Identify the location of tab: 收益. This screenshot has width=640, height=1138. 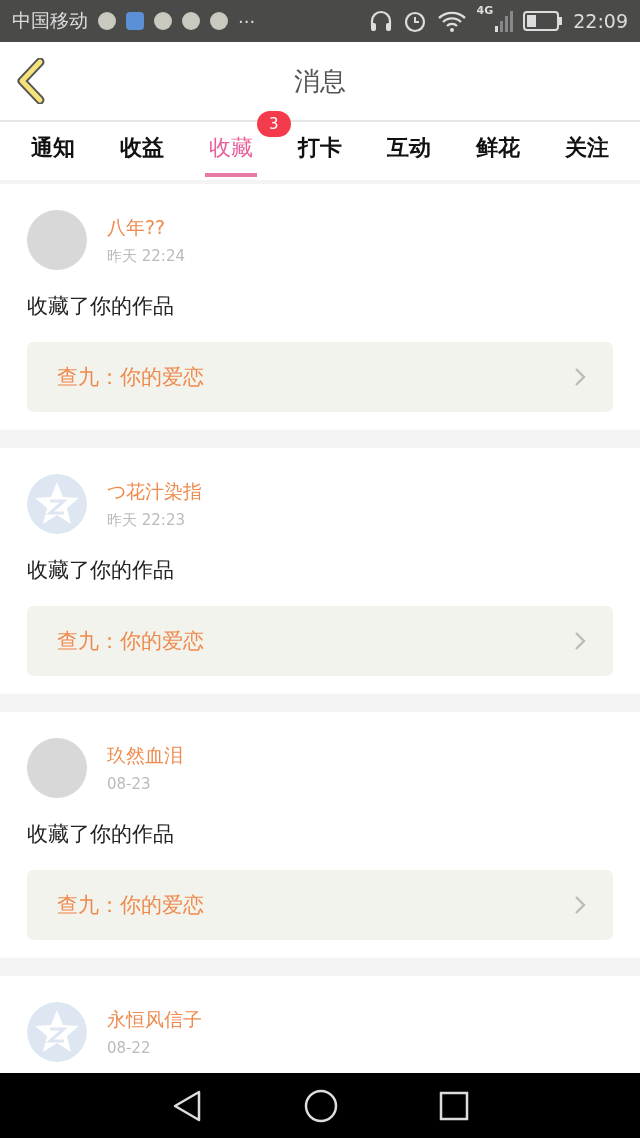
(141, 151).